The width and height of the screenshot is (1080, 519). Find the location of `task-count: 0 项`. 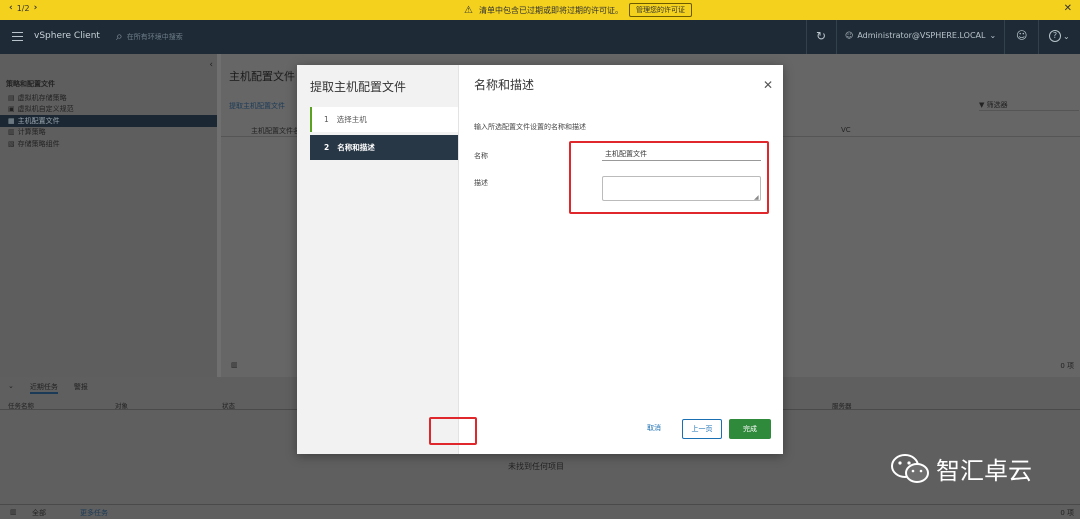

task-count: 0 项 is located at coordinates (1067, 513).